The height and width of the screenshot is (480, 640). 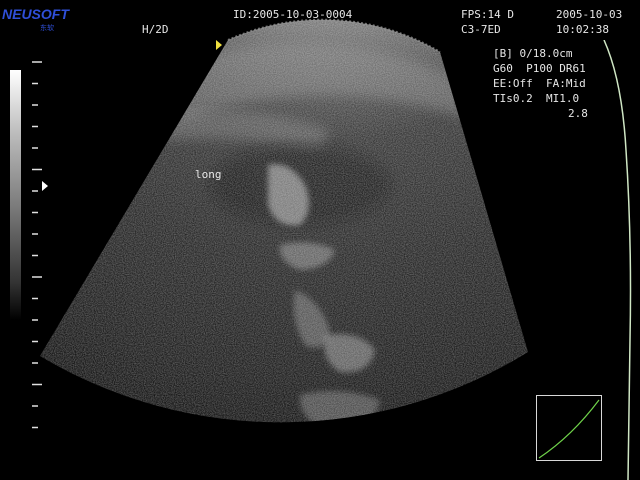 I want to click on focus-marker-icon, so click(x=219, y=45).